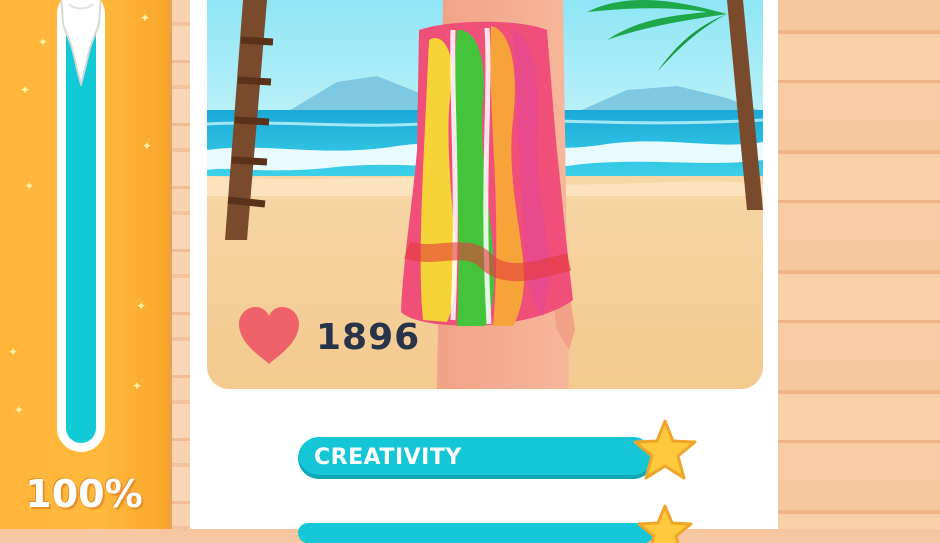 The width and height of the screenshot is (940, 543). I want to click on heart-icon, so click(269, 336).